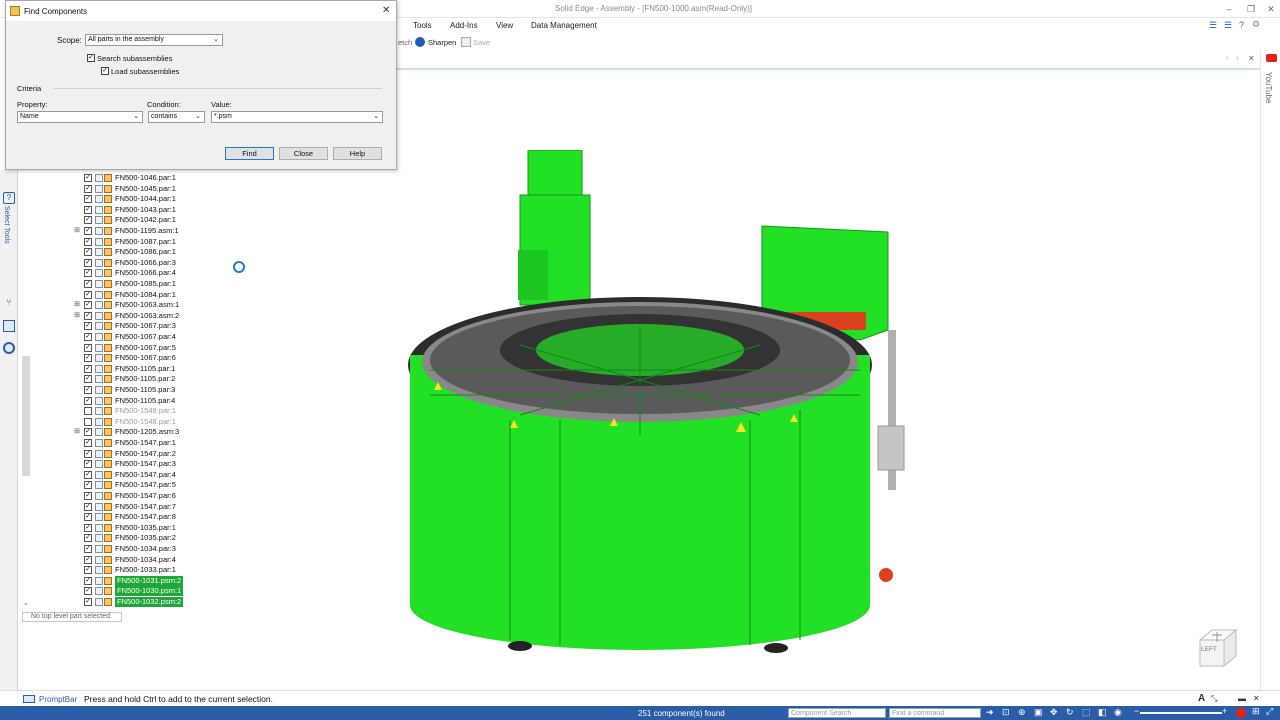 The width and height of the screenshot is (1280, 720). Describe the element at coordinates (124, 464) in the screenshot. I see `tree-item: ✓ FN500-1547.par:3` at that location.